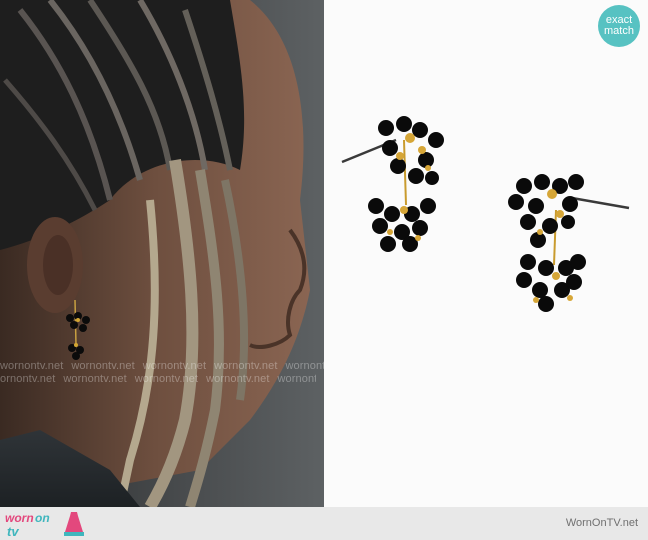 This screenshot has width=648, height=540. I want to click on badge-line-2: match, so click(619, 31).